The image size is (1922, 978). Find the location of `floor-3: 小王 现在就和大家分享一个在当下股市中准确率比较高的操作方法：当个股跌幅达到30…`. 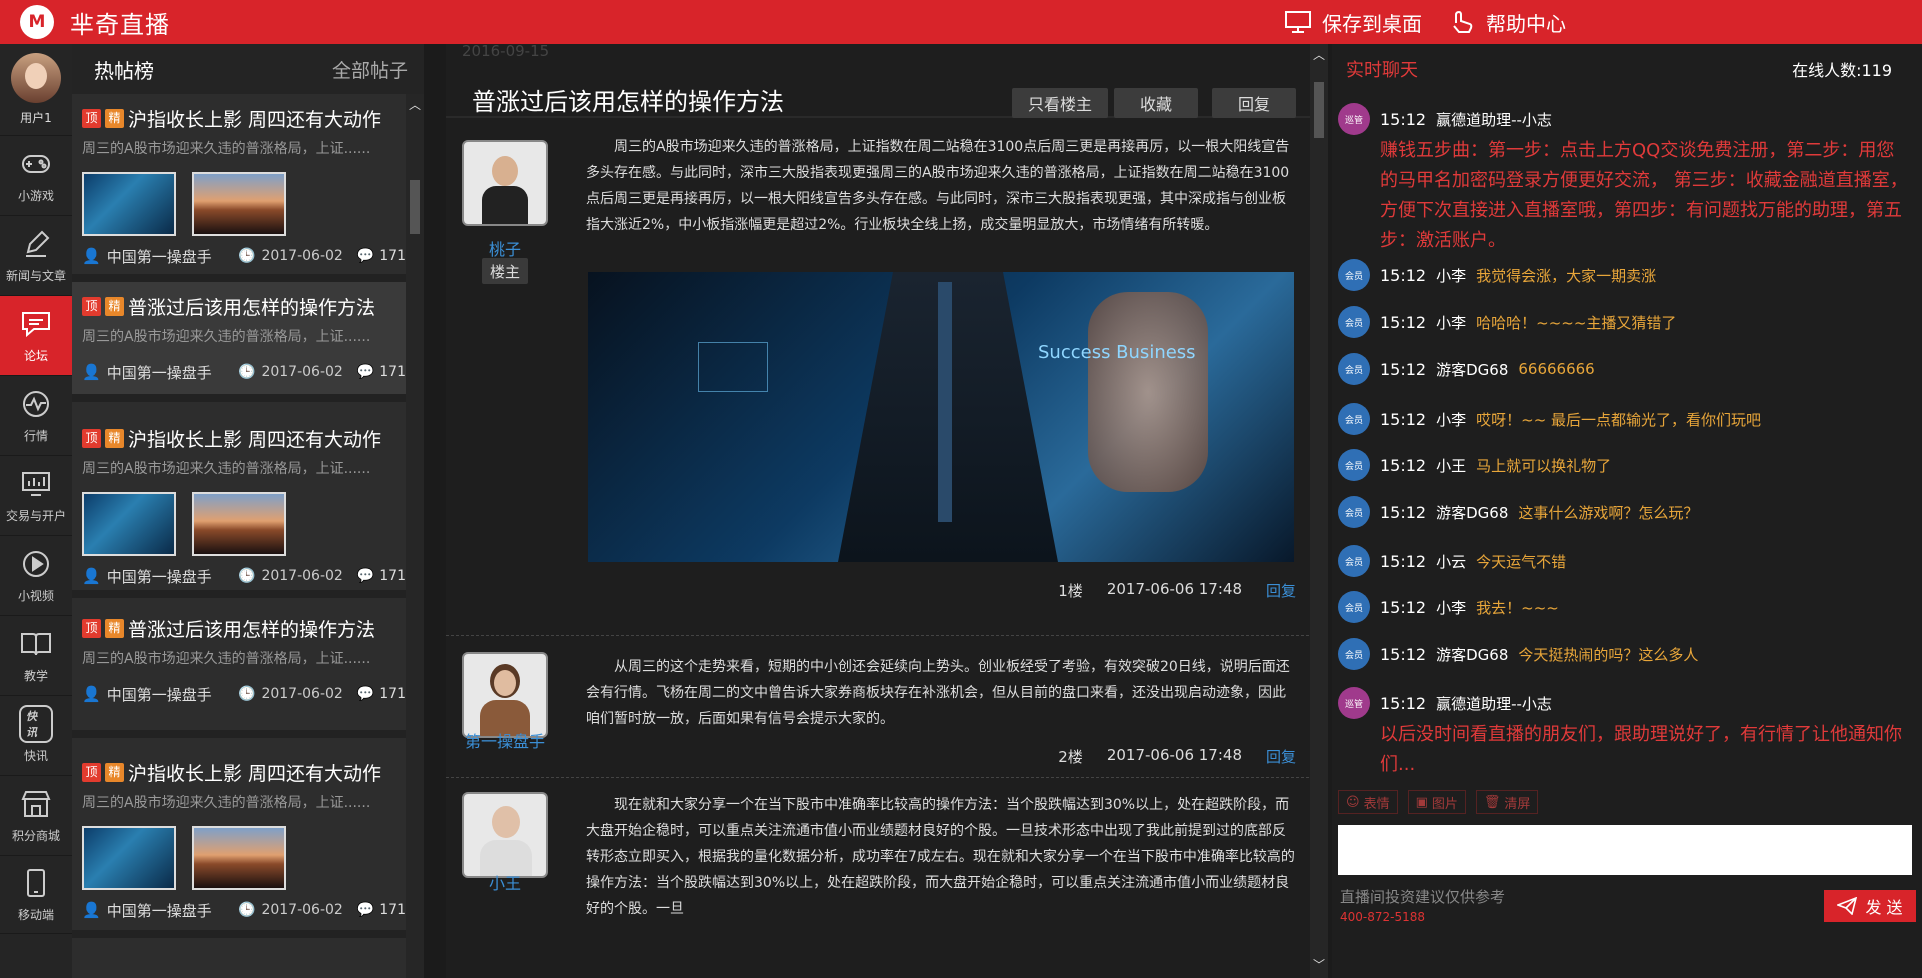

floor-3: 小王 现在就和大家分享一个在当下股市中准确率比较高的操作方法：当个股跌幅达到30… is located at coordinates (880, 878).